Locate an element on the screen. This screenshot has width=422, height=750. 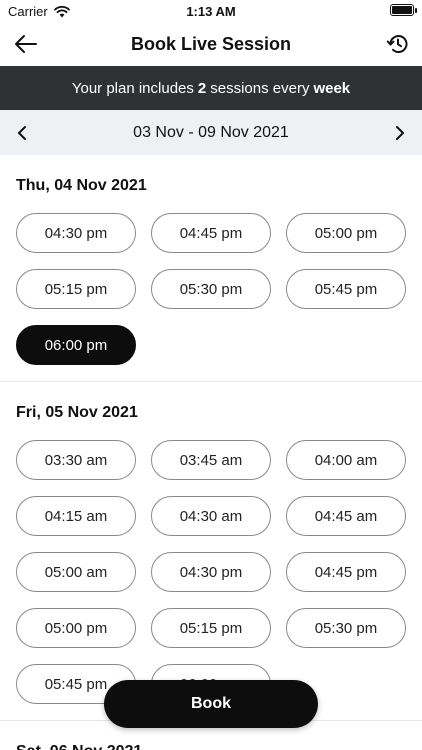
plan-text-middle: sessions every is located at coordinates (260, 88).